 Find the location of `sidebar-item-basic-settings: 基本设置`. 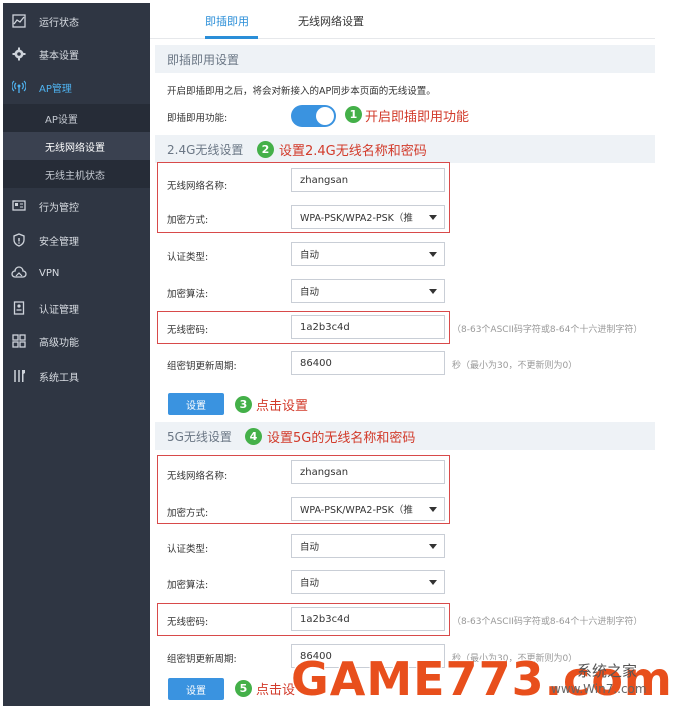

sidebar-item-basic-settings: 基本设置 is located at coordinates (76, 54).